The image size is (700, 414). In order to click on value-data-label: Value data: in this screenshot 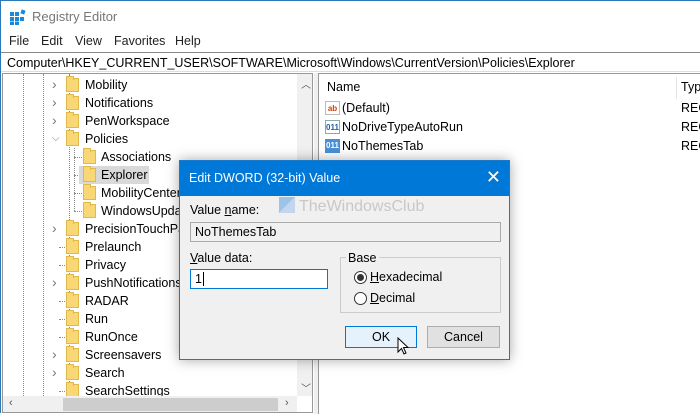, I will do `click(221, 258)`.